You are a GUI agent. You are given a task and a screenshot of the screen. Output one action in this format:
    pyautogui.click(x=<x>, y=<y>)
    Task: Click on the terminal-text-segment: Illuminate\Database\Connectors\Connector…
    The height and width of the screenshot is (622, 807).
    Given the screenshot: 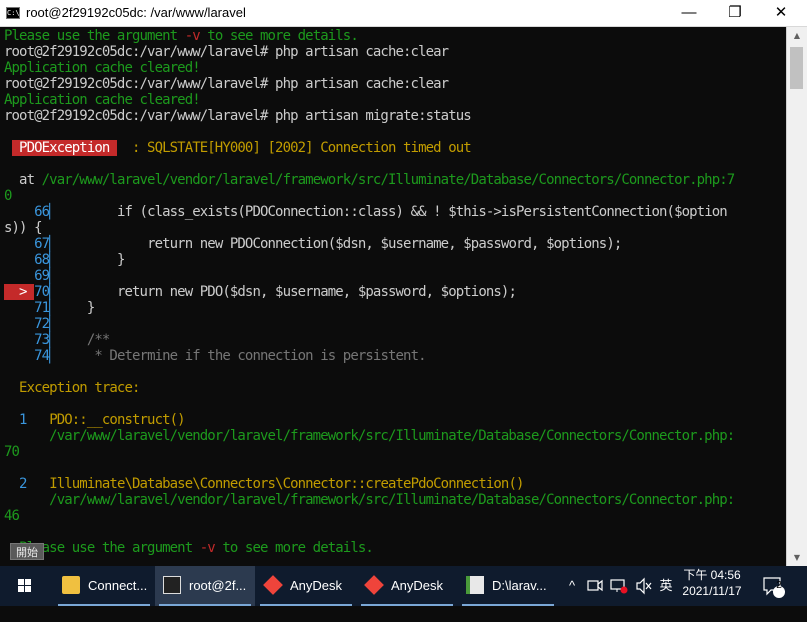 What is the action you would take?
    pyautogui.click(x=286, y=484)
    